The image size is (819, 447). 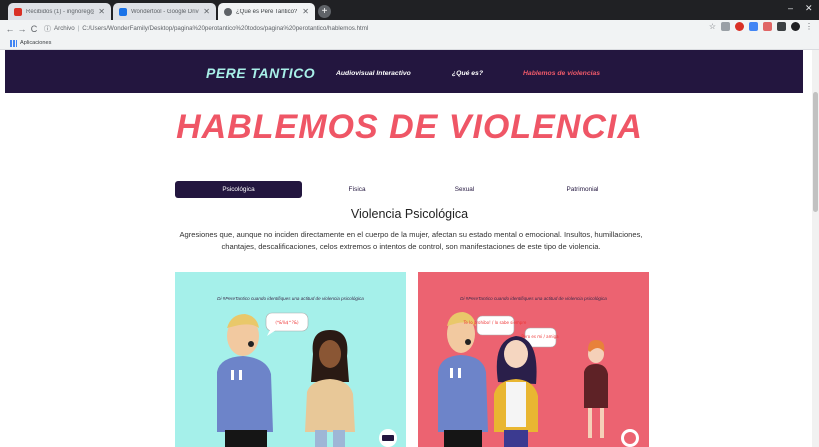 What do you see at coordinates (582, 189) in the screenshot?
I see `tab-patrimonial: Patrimonial` at bounding box center [582, 189].